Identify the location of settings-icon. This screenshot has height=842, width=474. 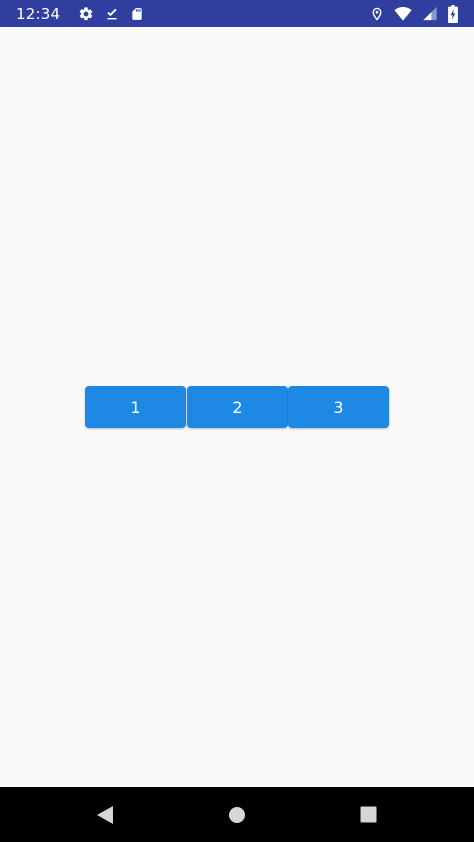
(86, 14).